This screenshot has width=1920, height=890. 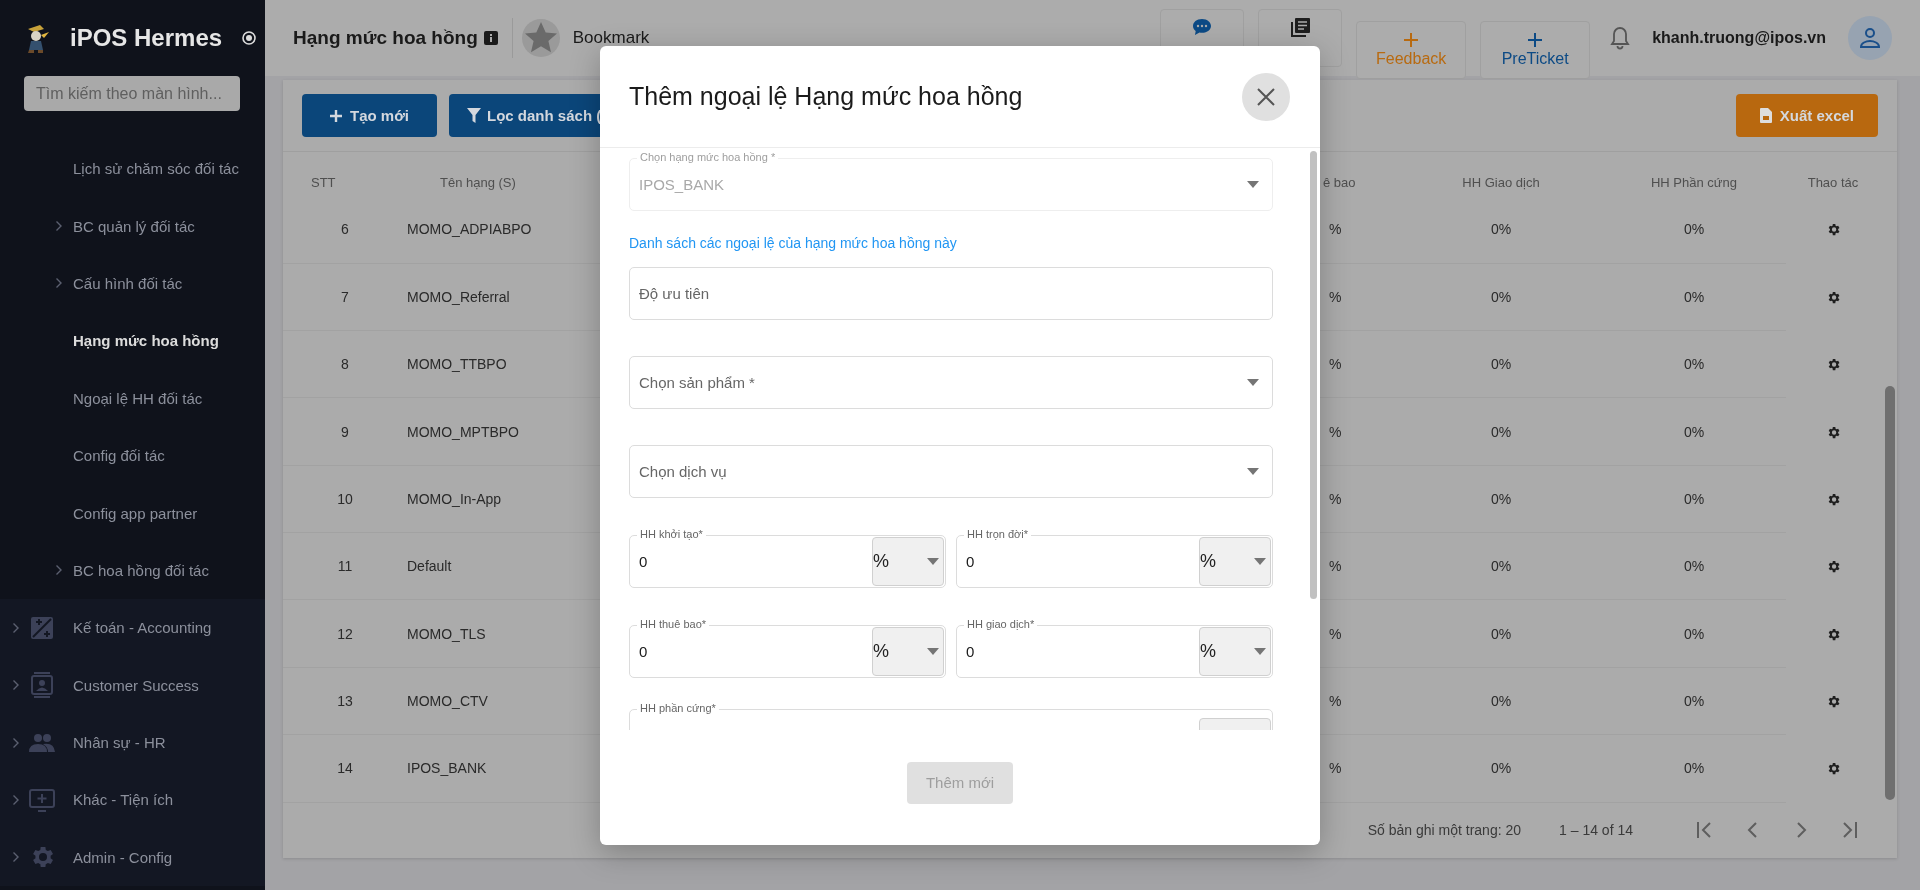 I want to click on sidebar-item: Ngoại lệ HH đối tác, so click(x=132, y=398).